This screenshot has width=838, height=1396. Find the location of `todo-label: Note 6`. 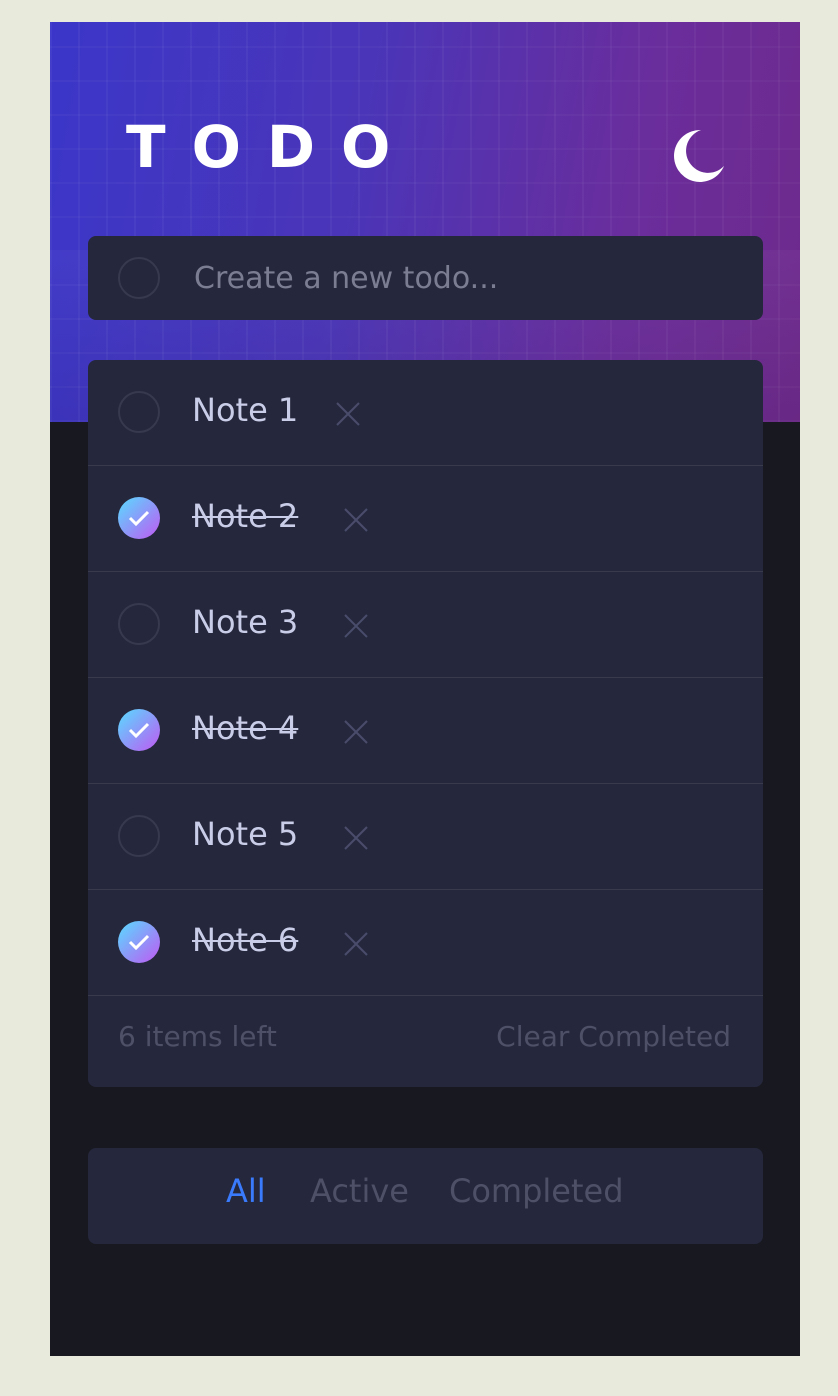

todo-label: Note 6 is located at coordinates (245, 940).